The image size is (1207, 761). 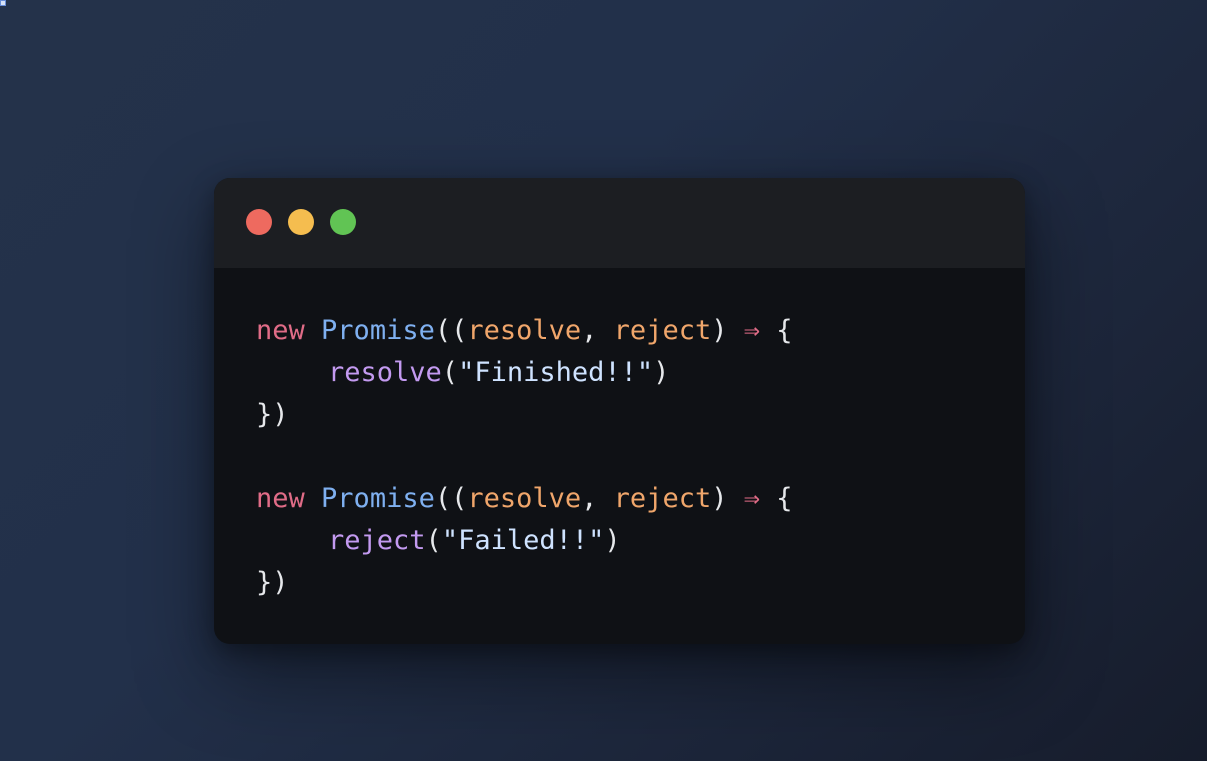 I want to click on function-call-token: resolve, so click(x=385, y=372).